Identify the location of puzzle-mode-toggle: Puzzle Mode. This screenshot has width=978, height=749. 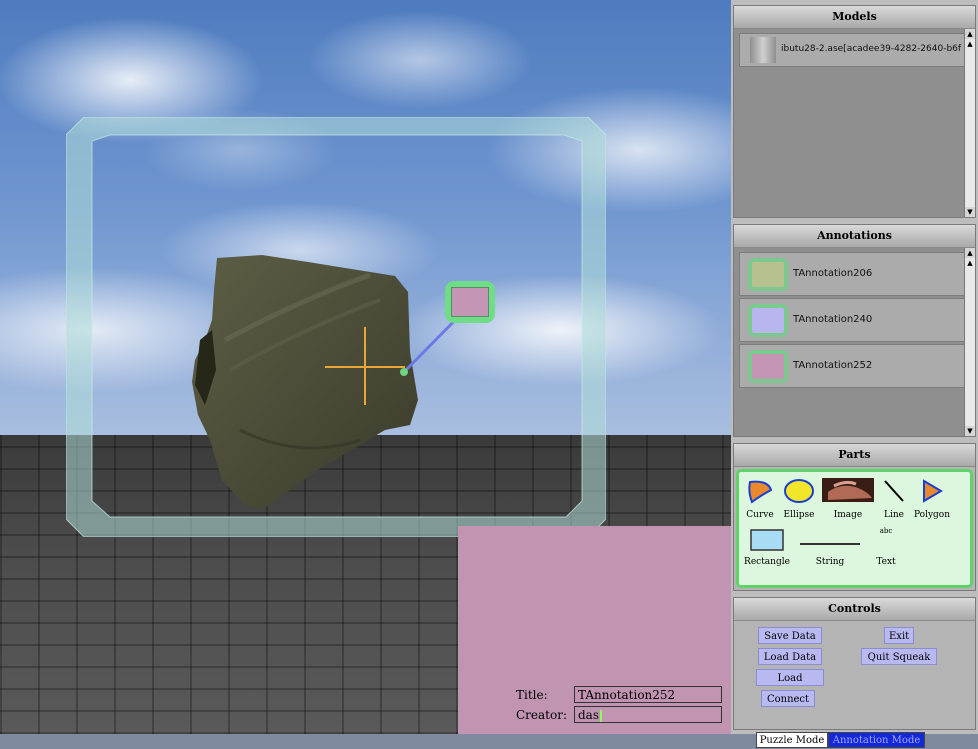
(792, 740).